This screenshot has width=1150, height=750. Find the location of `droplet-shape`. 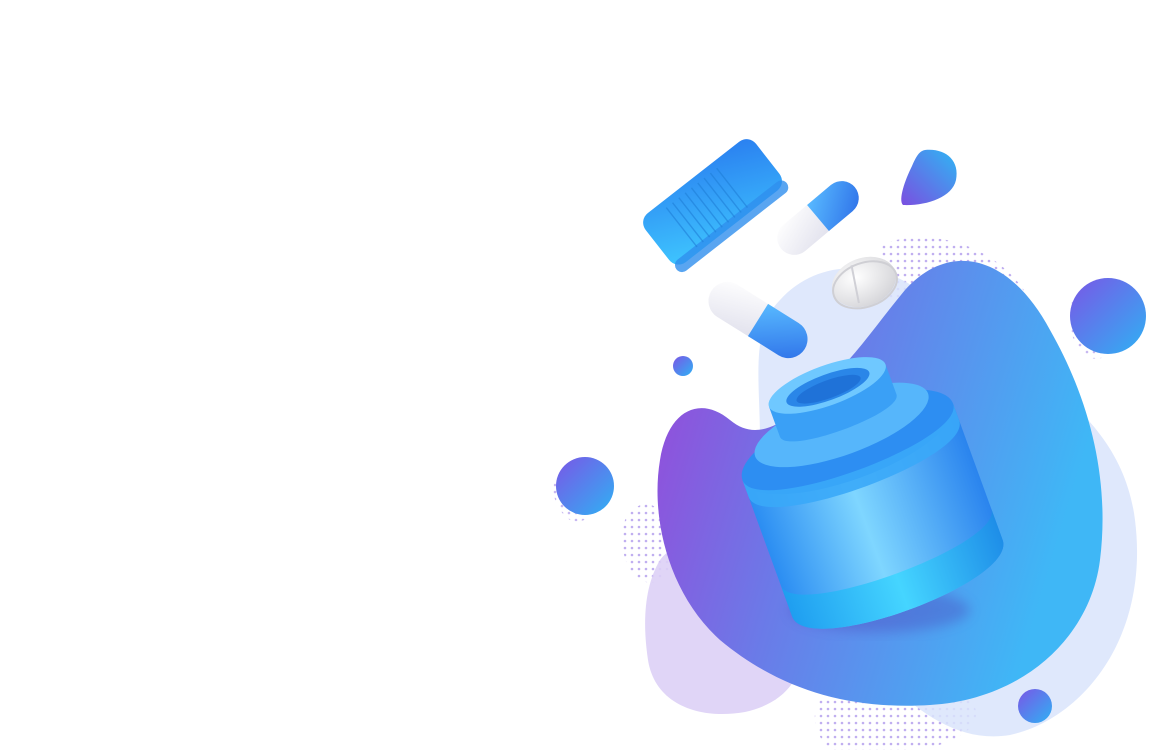

droplet-shape is located at coordinates (929, 177).